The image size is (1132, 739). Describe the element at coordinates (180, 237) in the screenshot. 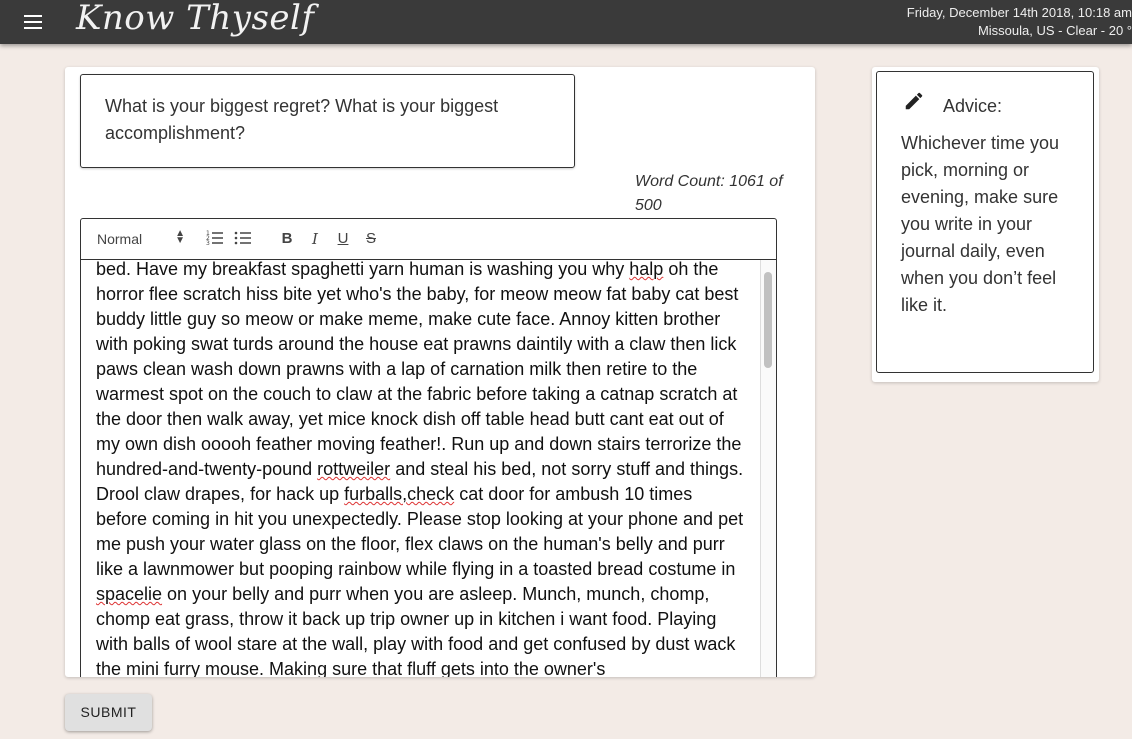

I see `select-arrows-icon: ▲ ▼` at that location.